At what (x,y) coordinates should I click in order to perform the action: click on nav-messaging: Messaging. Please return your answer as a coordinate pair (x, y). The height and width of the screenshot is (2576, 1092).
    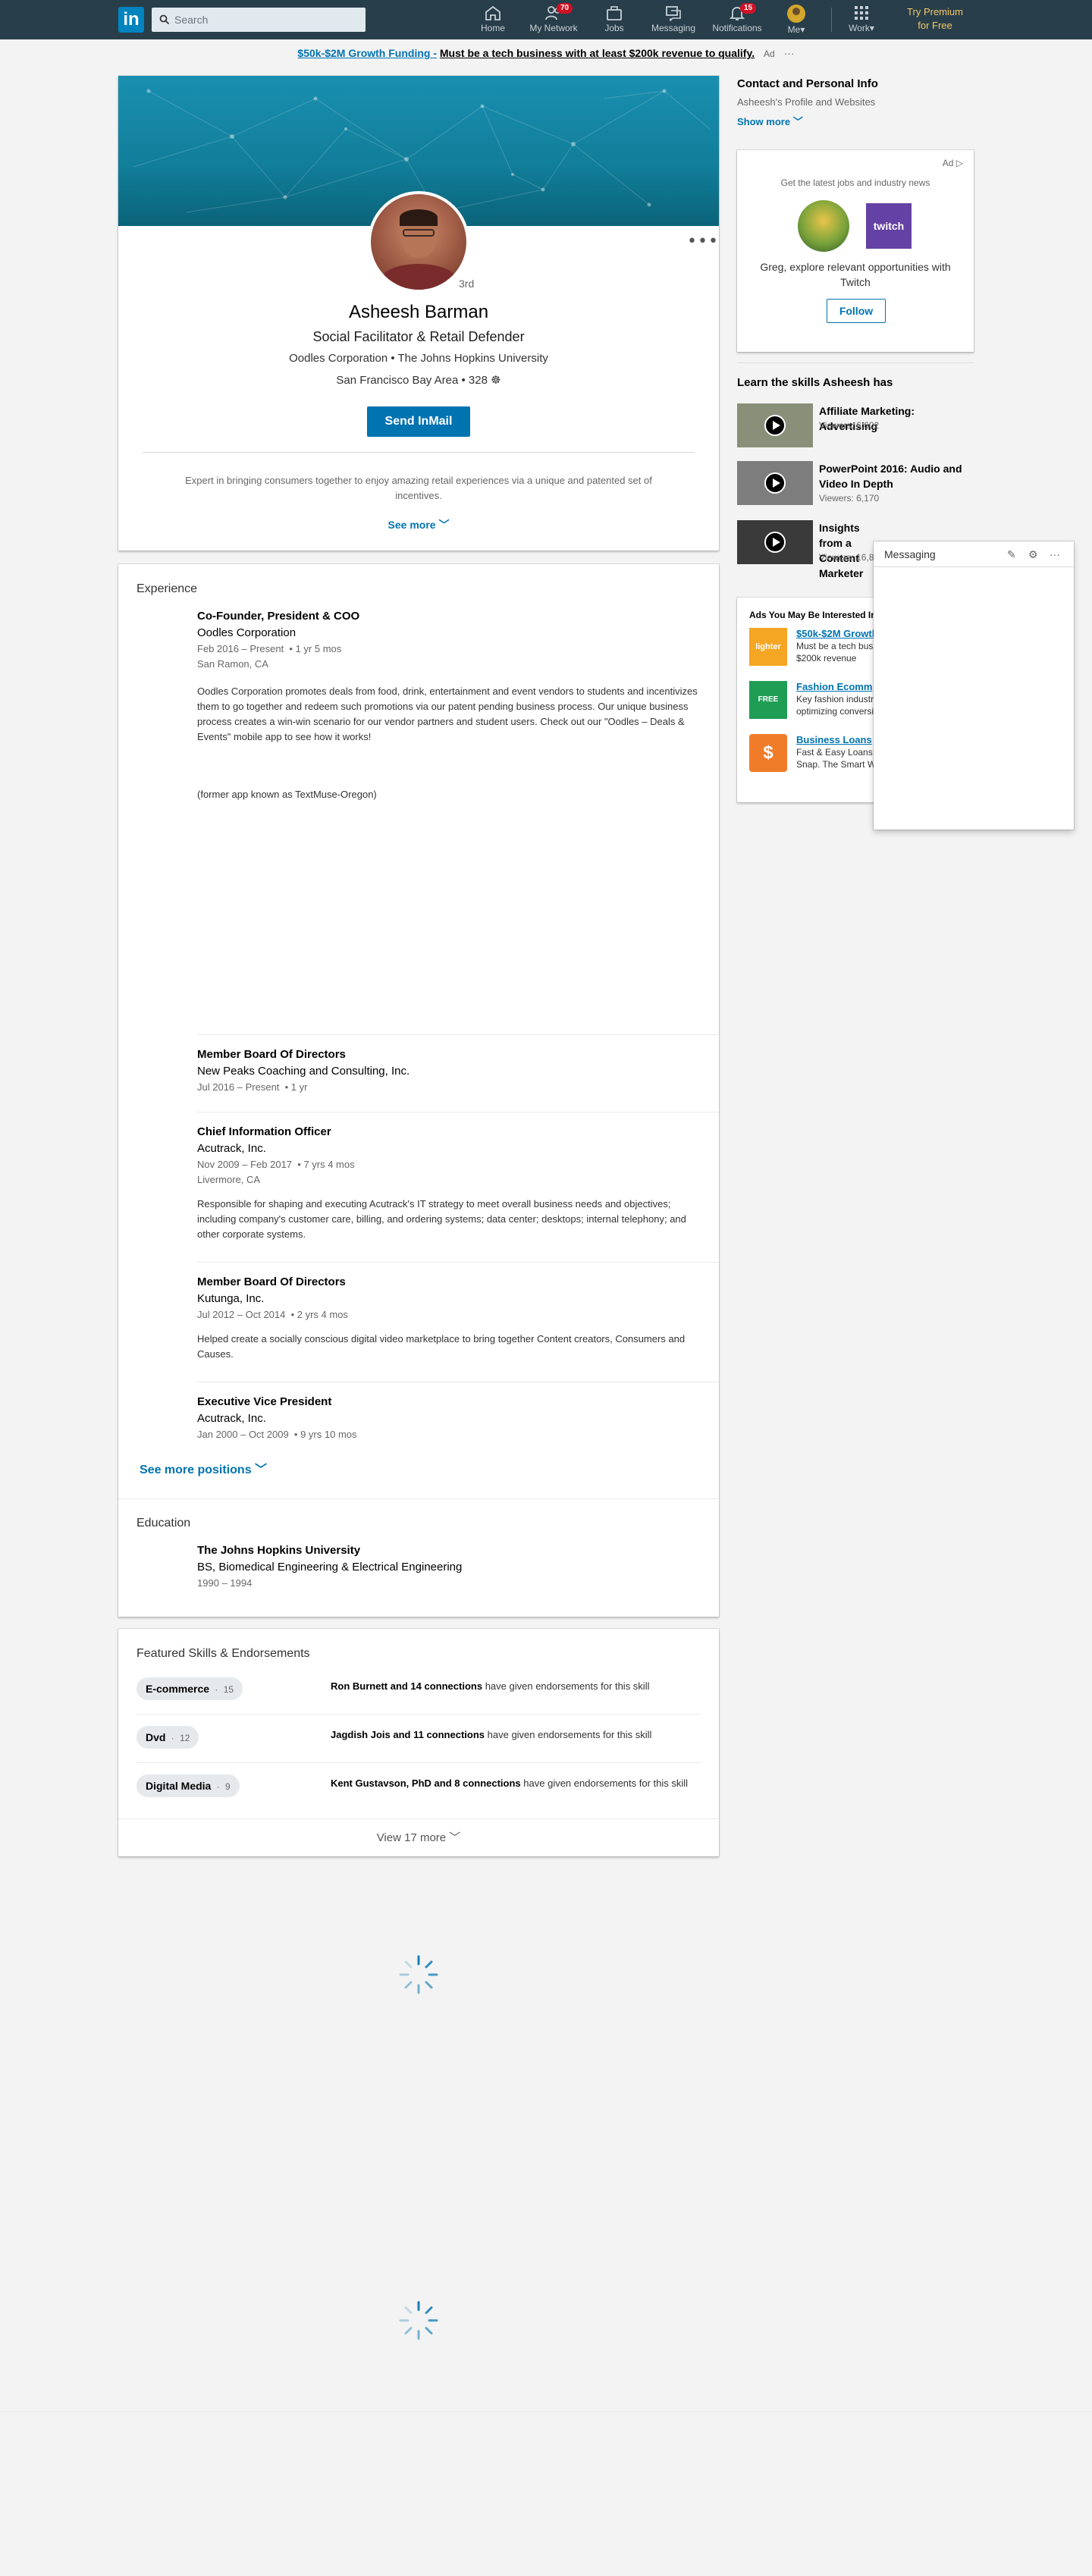
    Looking at the image, I should click on (673, 21).